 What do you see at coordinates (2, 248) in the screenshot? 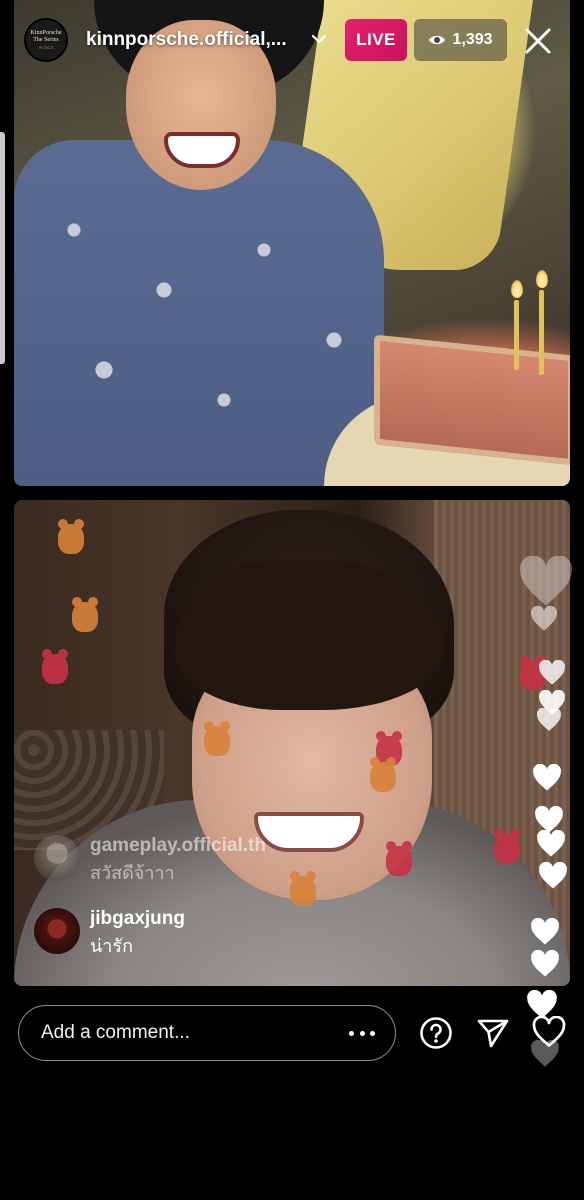
I see `edge-panel-handle` at bounding box center [2, 248].